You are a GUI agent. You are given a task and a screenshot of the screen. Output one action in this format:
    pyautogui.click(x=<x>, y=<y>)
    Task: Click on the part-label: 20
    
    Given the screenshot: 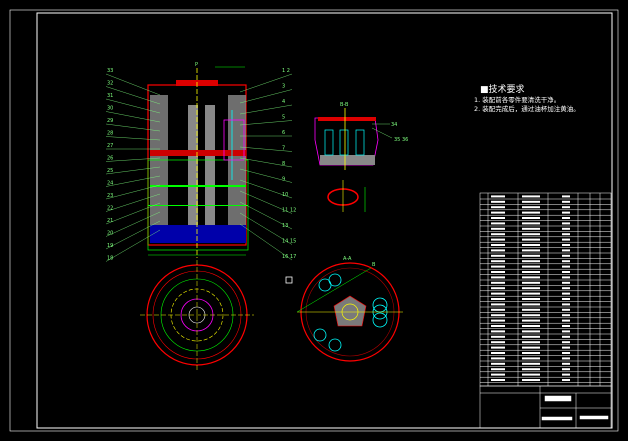 What is the action you would take?
    pyautogui.click(x=110, y=234)
    